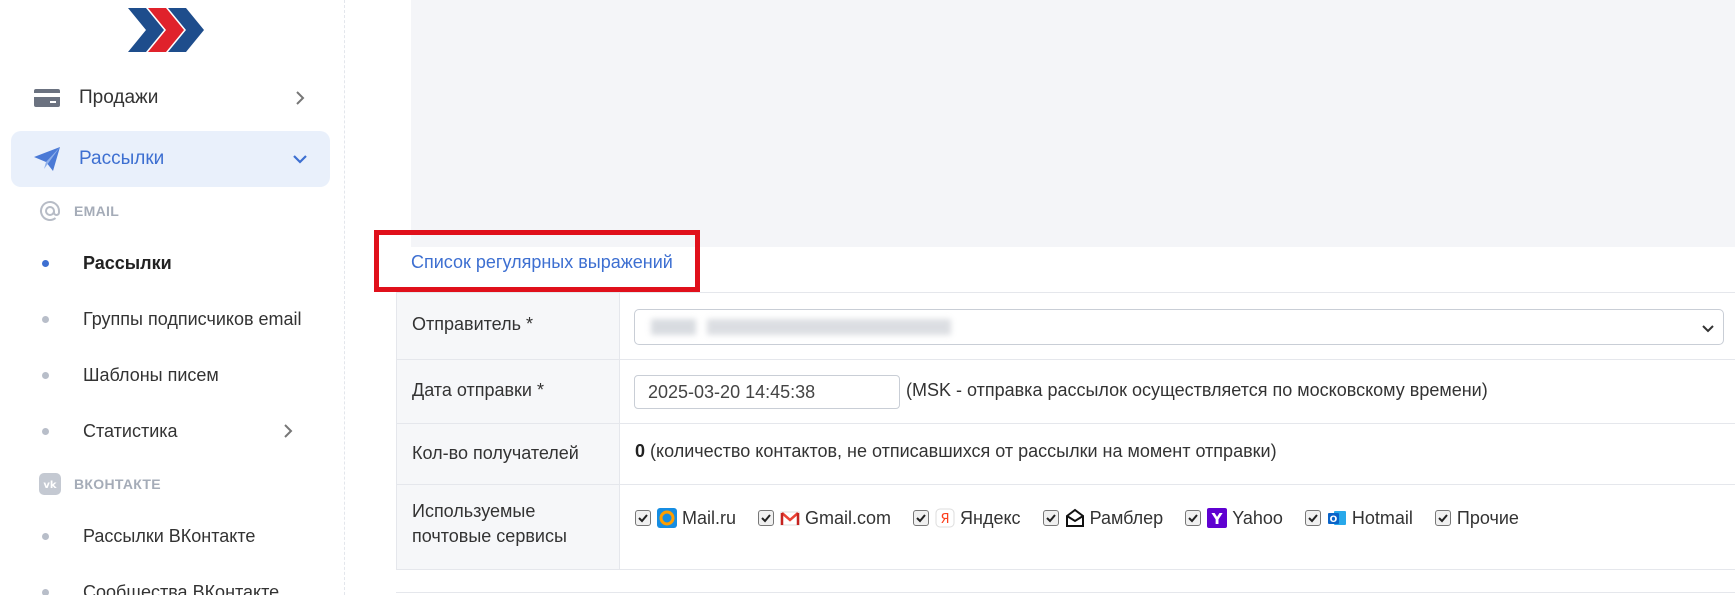  Describe the element at coordinates (47, 98) in the screenshot. I see `card-icon` at that location.